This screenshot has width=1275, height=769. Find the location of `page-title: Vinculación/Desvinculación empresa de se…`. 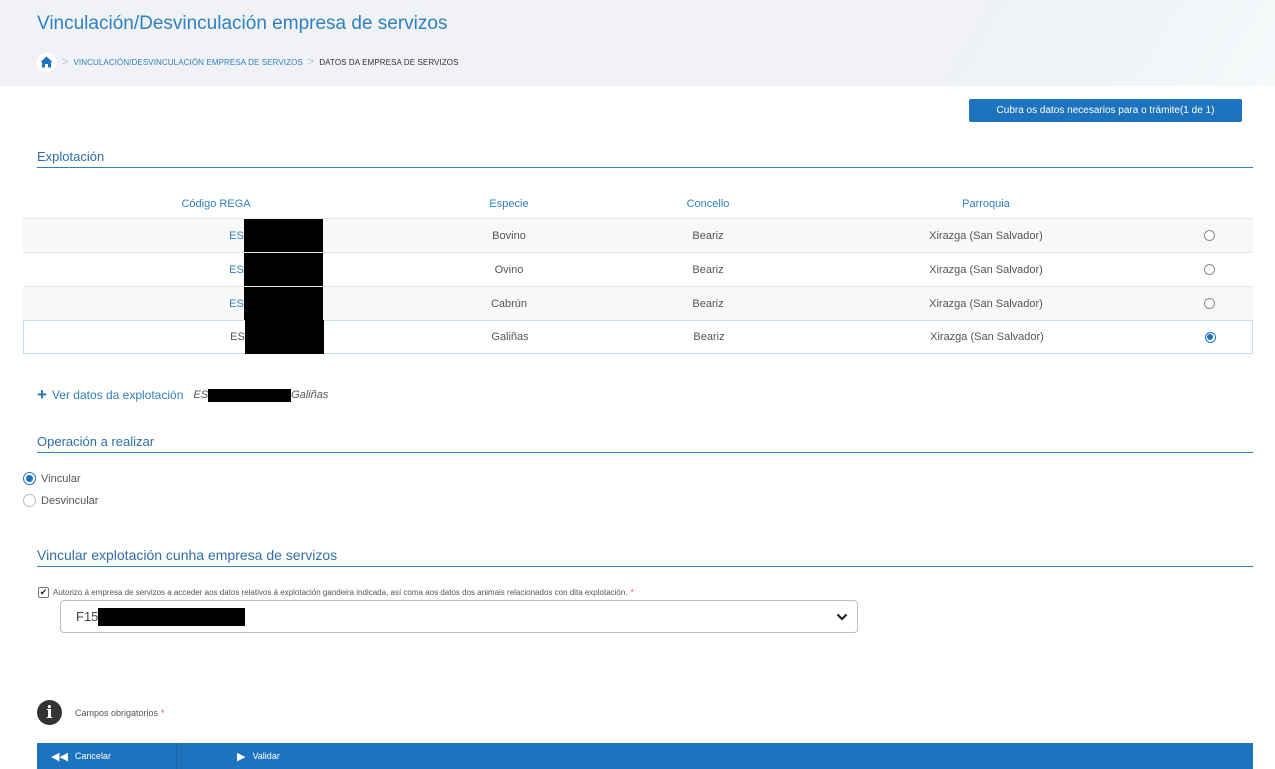

page-title: Vinculación/Desvinculación empresa de se… is located at coordinates (242, 23).